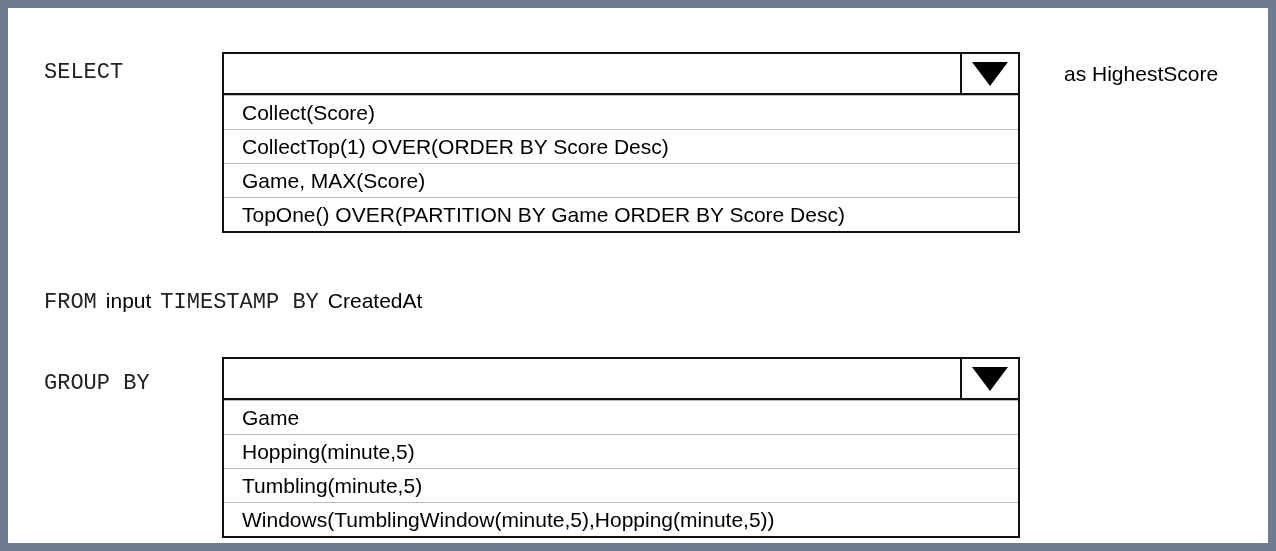 The height and width of the screenshot is (551, 1276). Describe the element at coordinates (621, 485) in the screenshot. I see `dropdown-option: Tumbling(minute,5)` at that location.